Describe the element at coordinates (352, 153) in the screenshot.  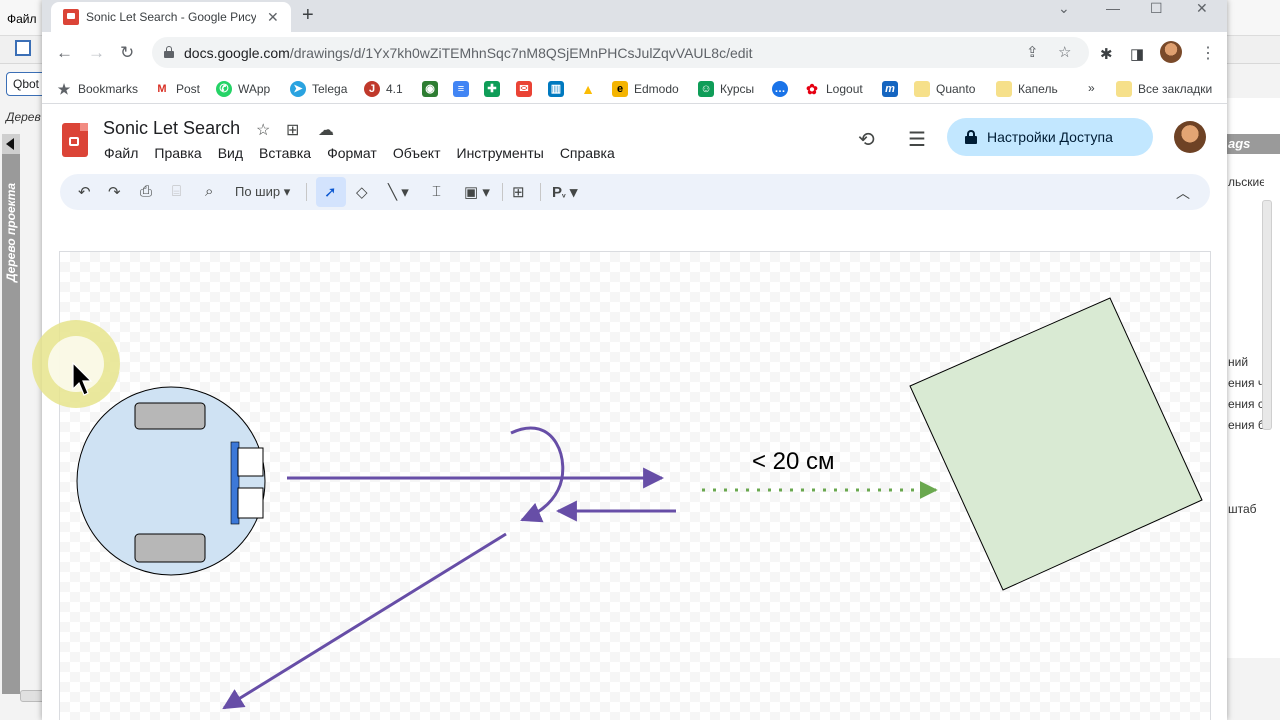
I see `menu-format: Формат` at that location.